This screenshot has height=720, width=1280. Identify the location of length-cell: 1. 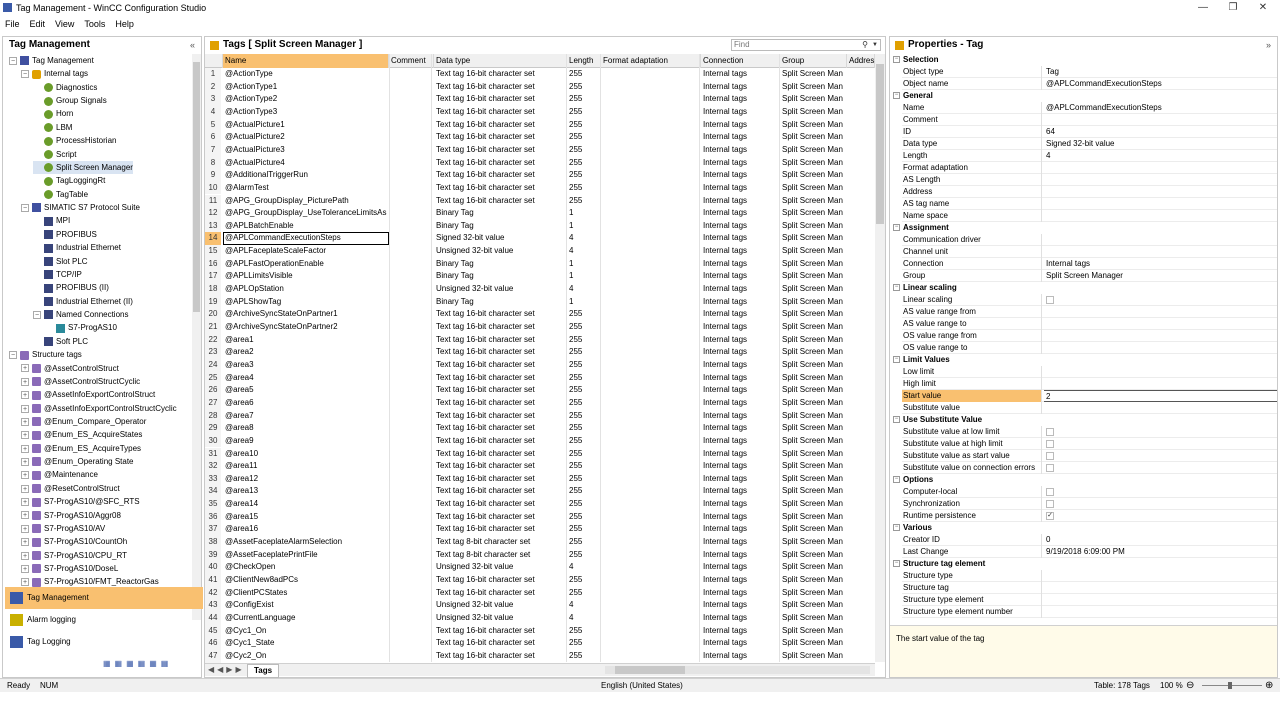
(584, 302).